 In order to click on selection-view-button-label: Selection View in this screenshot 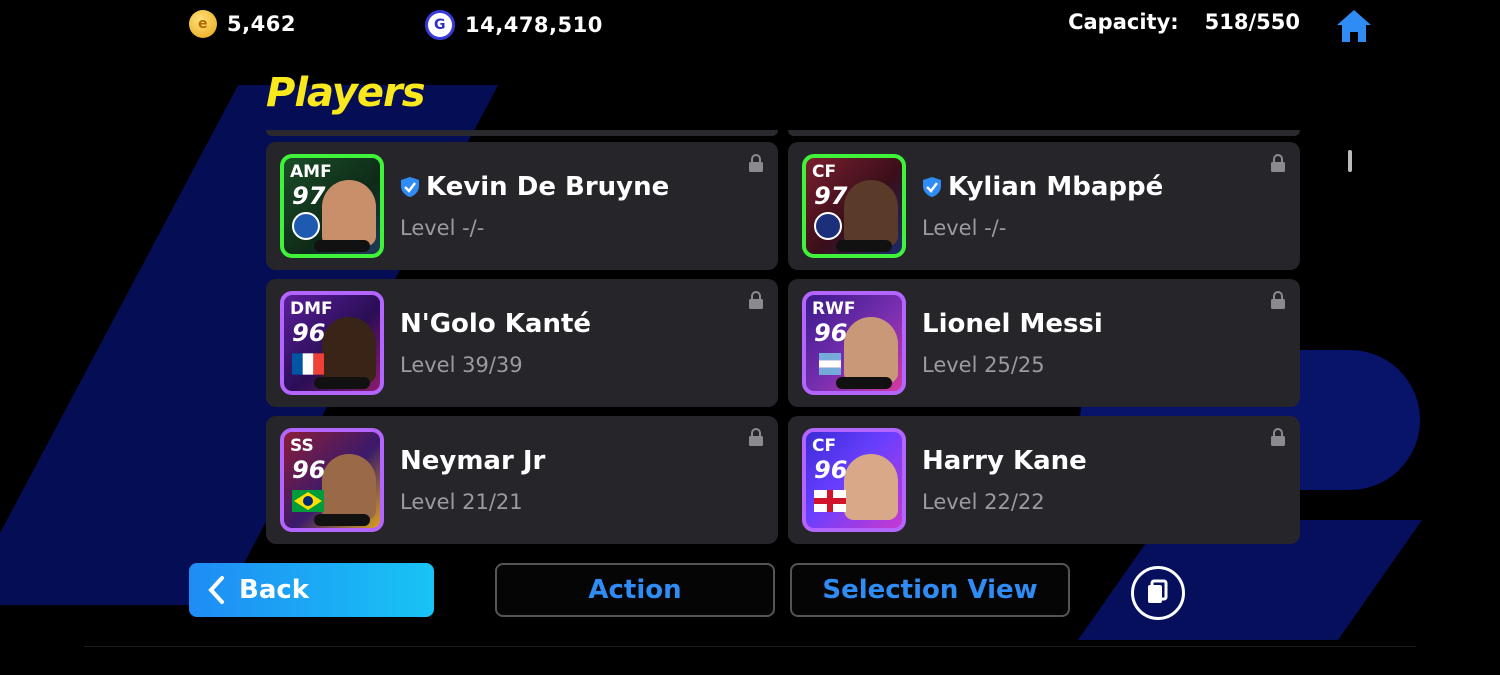, I will do `click(930, 590)`.